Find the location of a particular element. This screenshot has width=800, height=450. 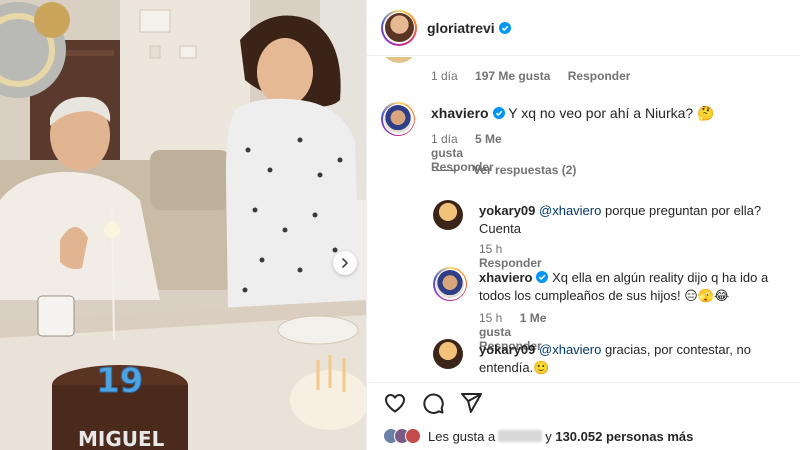

divider is located at coordinates (445, 170).